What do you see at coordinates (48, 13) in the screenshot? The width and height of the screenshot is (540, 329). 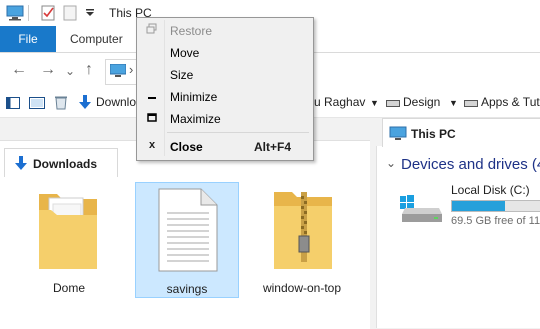 I see `properties-icon` at bounding box center [48, 13].